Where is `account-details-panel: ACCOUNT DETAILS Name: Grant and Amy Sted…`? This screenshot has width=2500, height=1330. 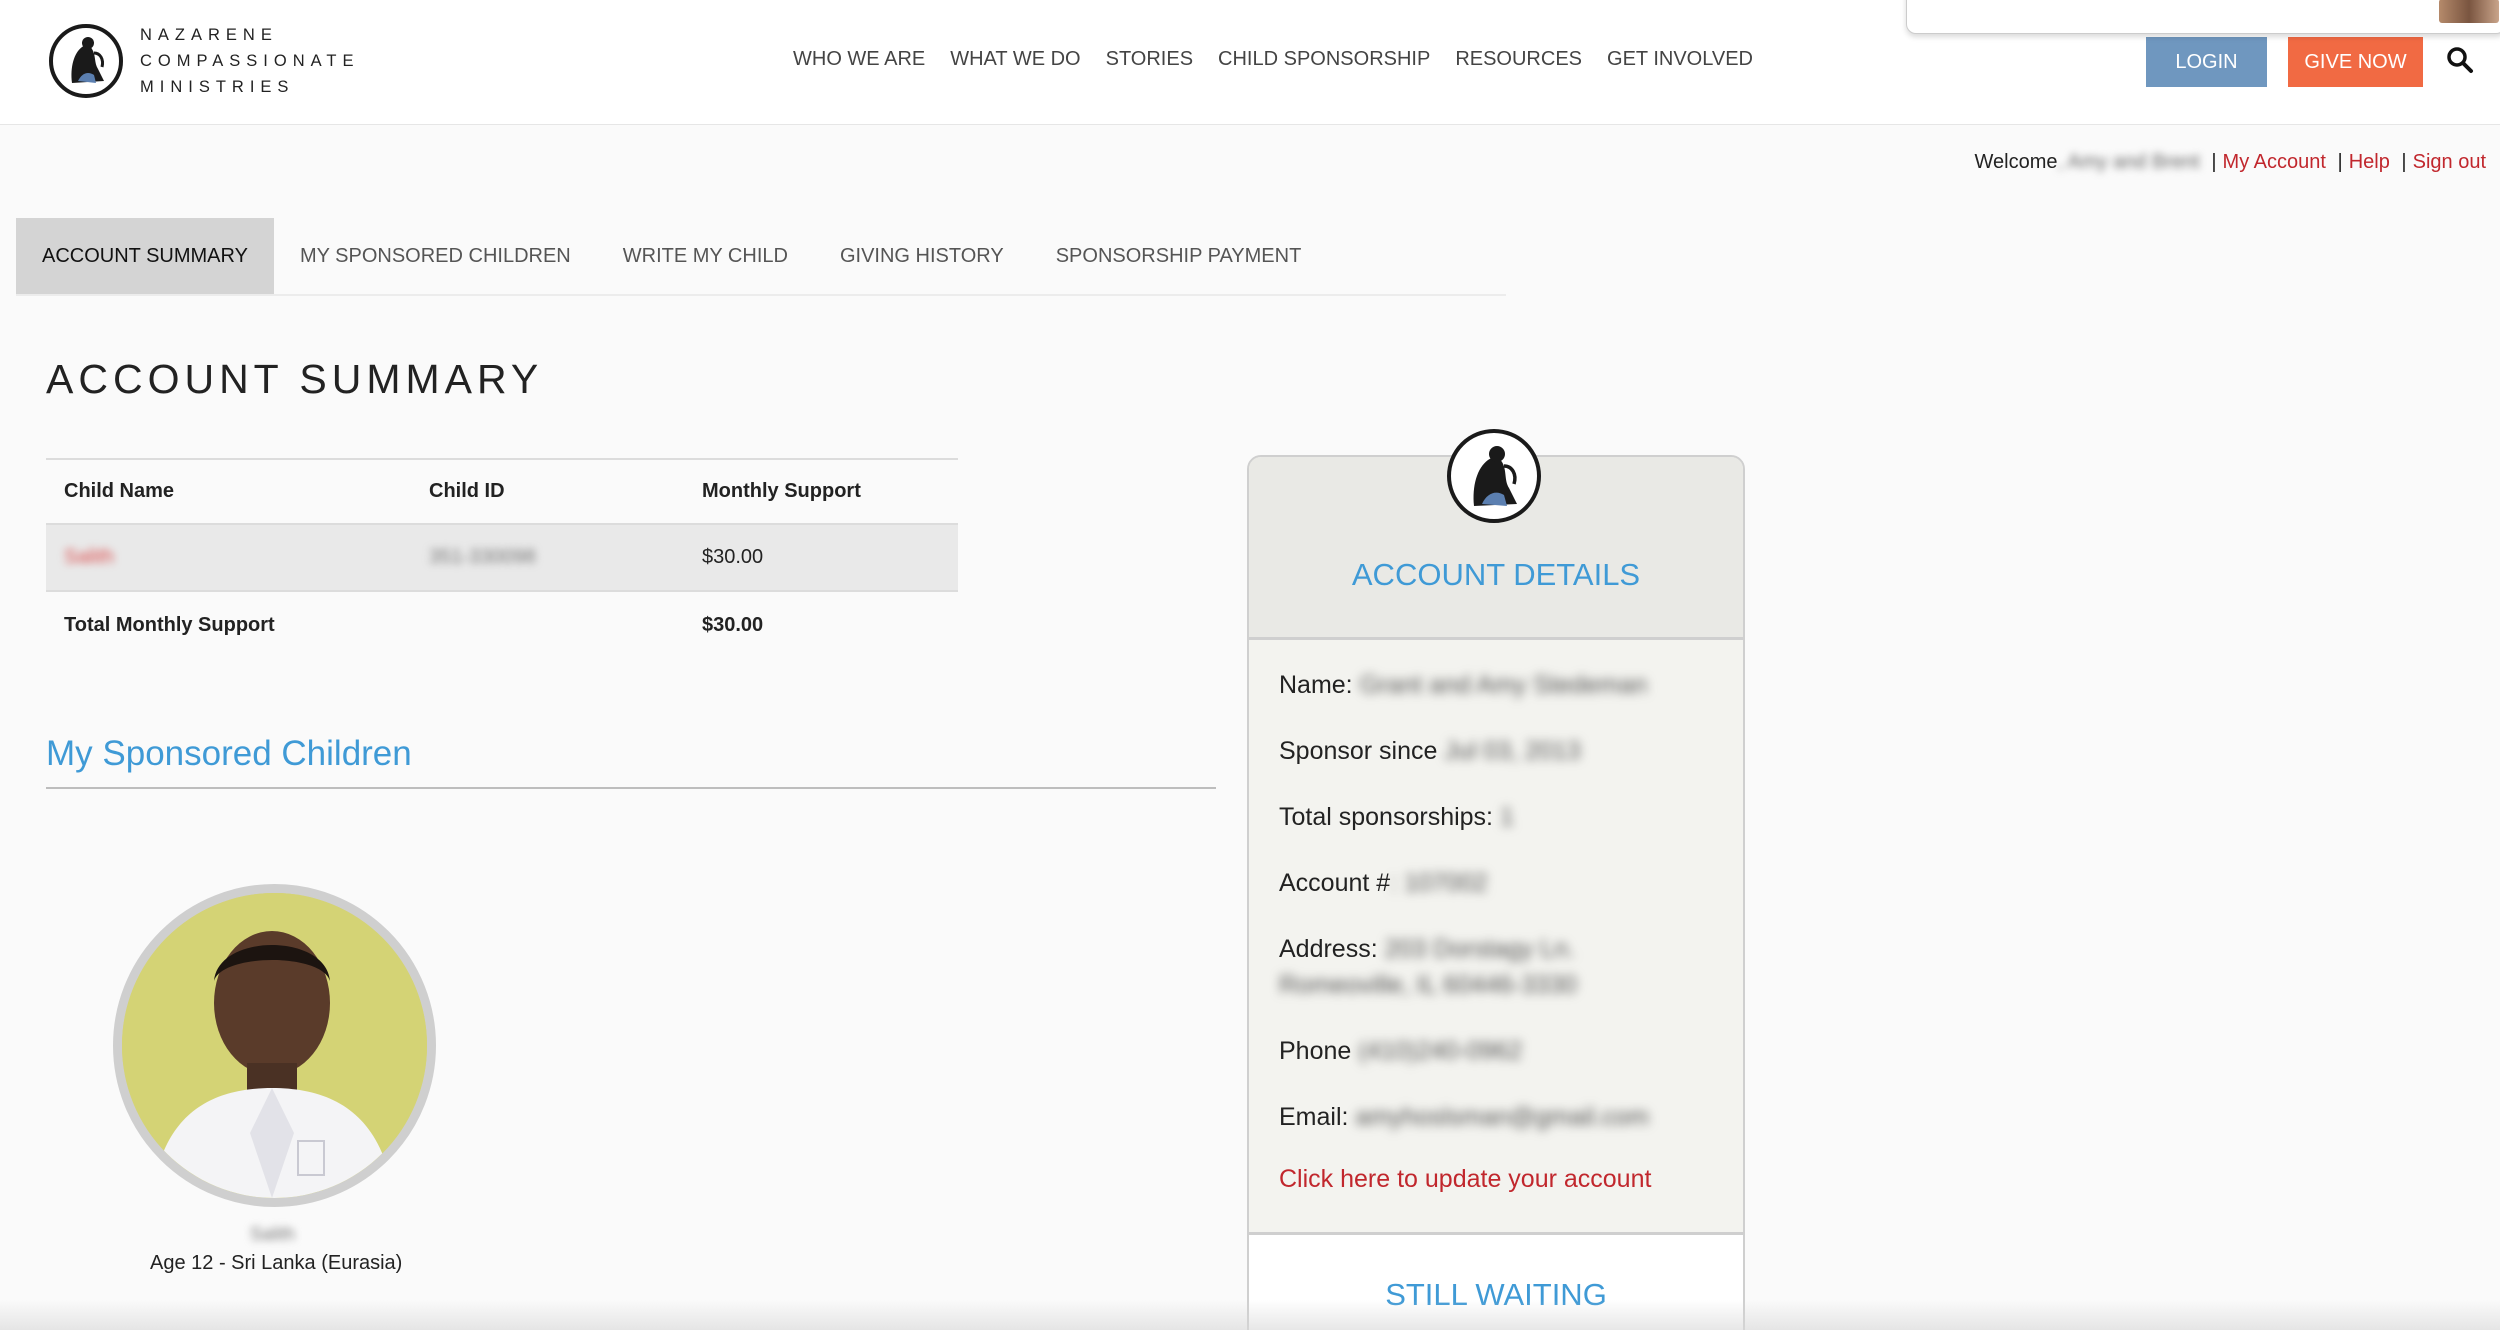
account-details-panel: ACCOUNT DETAILS Name: Grant and Amy Sted… is located at coordinates (1496, 892).